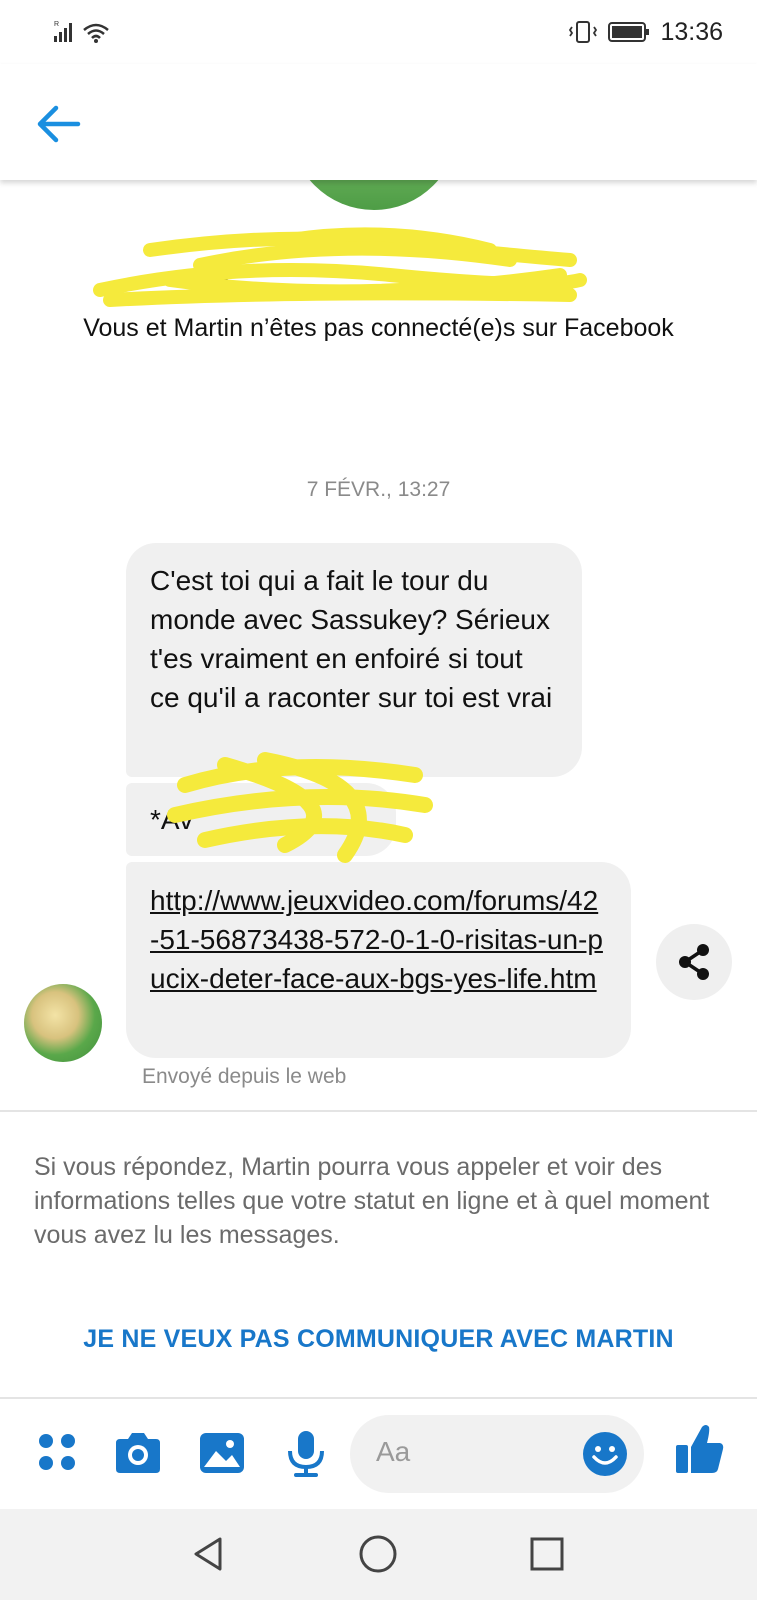 The image size is (757, 1600). What do you see at coordinates (378, 122) in the screenshot?
I see `conversation-header` at bounding box center [378, 122].